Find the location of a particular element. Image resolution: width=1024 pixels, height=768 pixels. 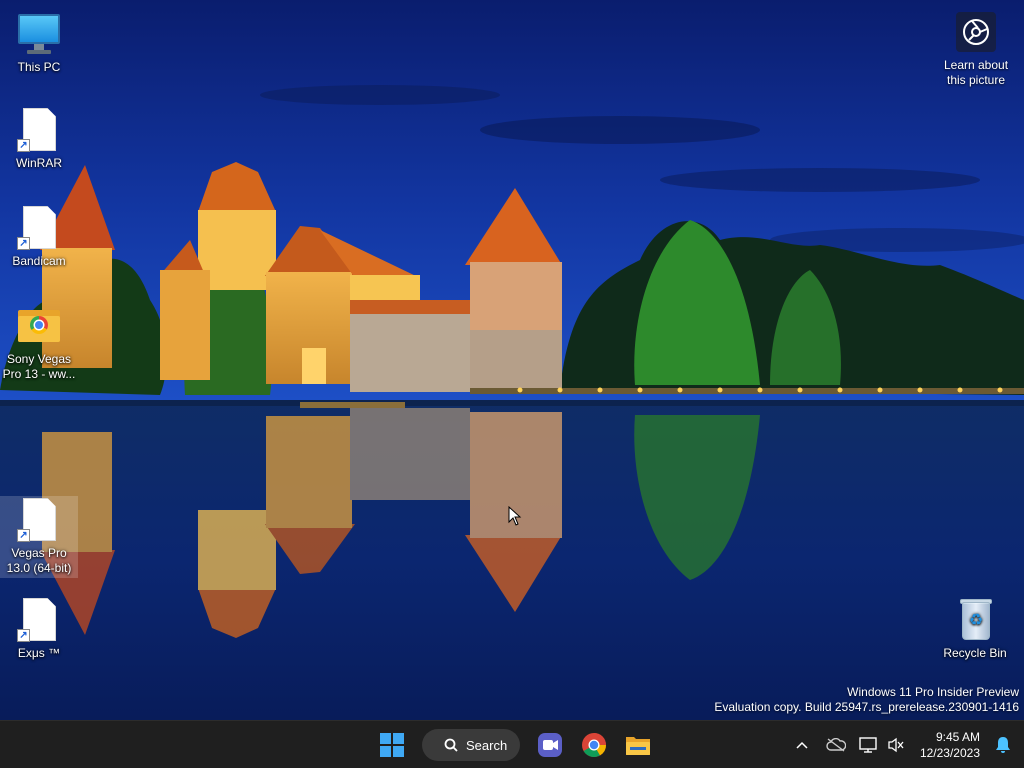

desktop-icon-vegas-pro: ↗ Vegas Pro 13.0 (64-bit) is located at coordinates (39, 537).